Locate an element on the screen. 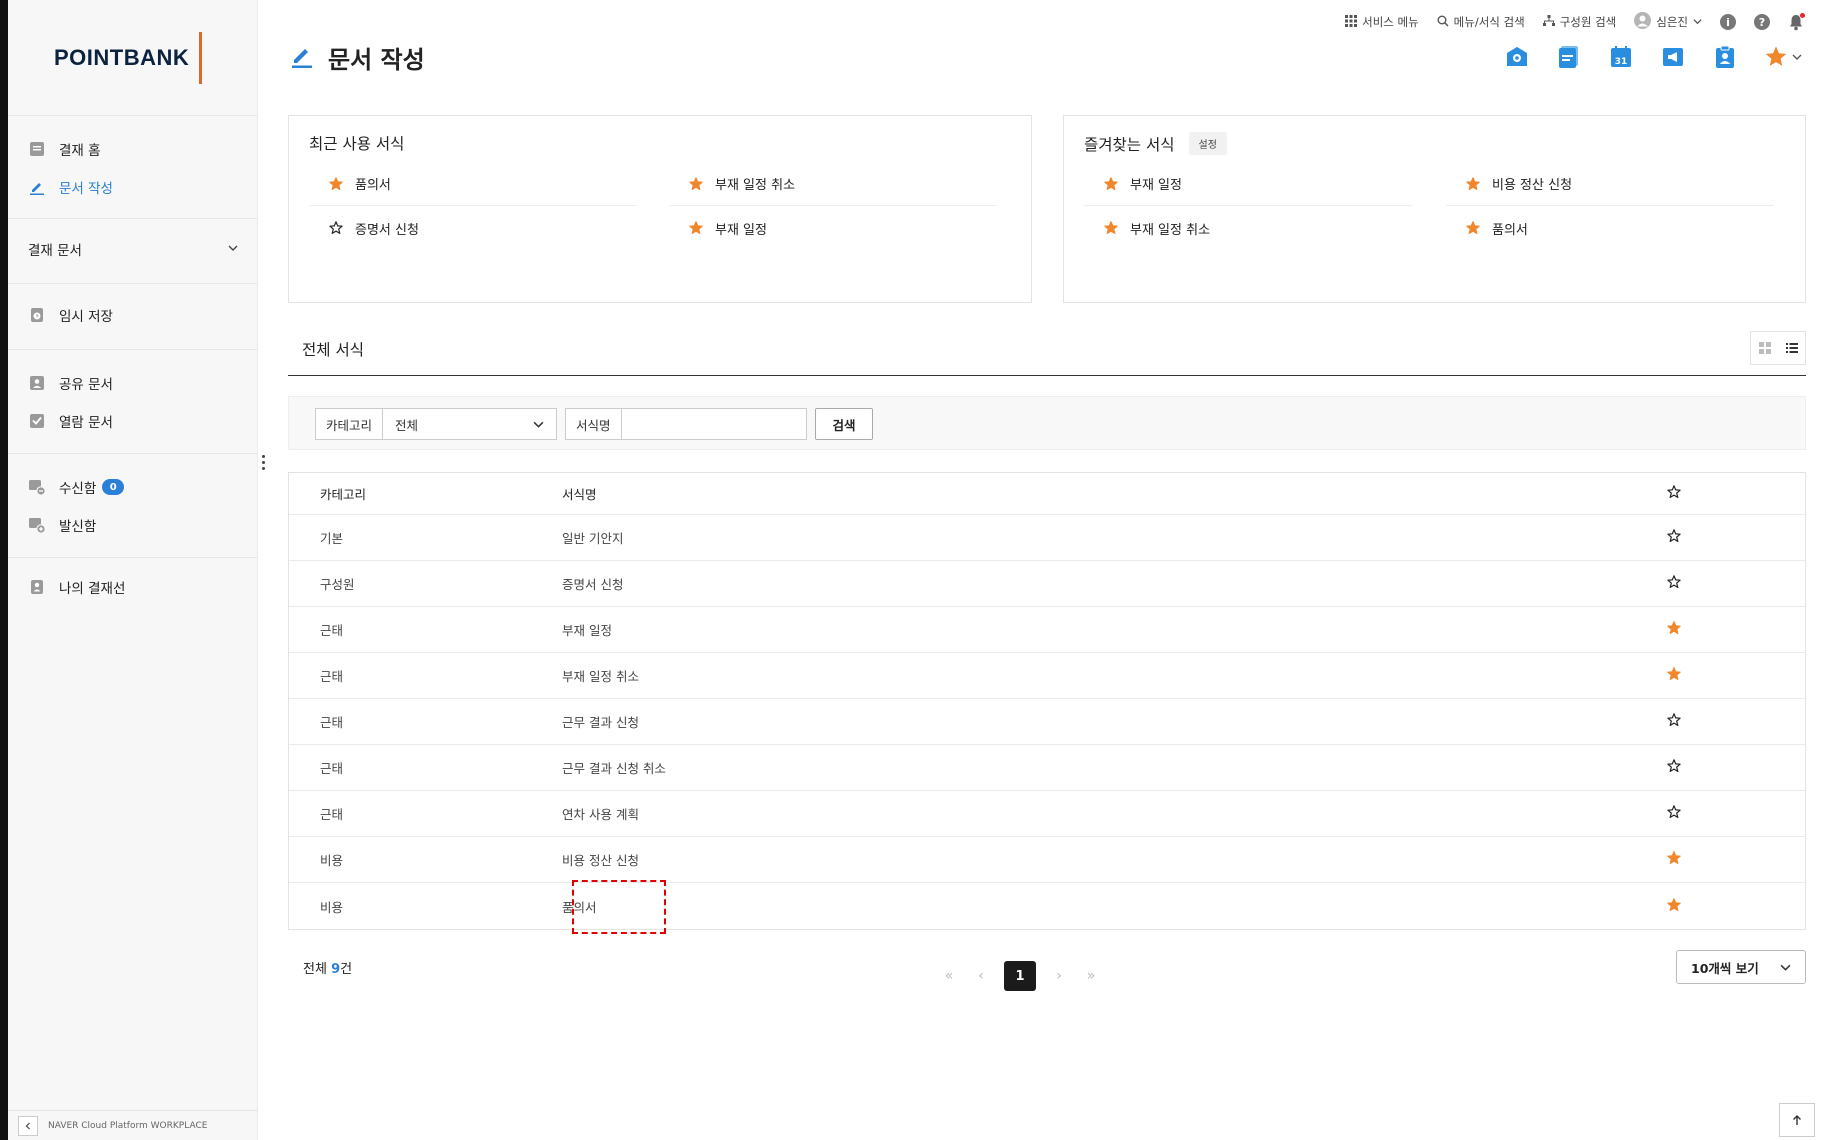 The image size is (1826, 1140). logo: POINTBANK is located at coordinates (128, 58).